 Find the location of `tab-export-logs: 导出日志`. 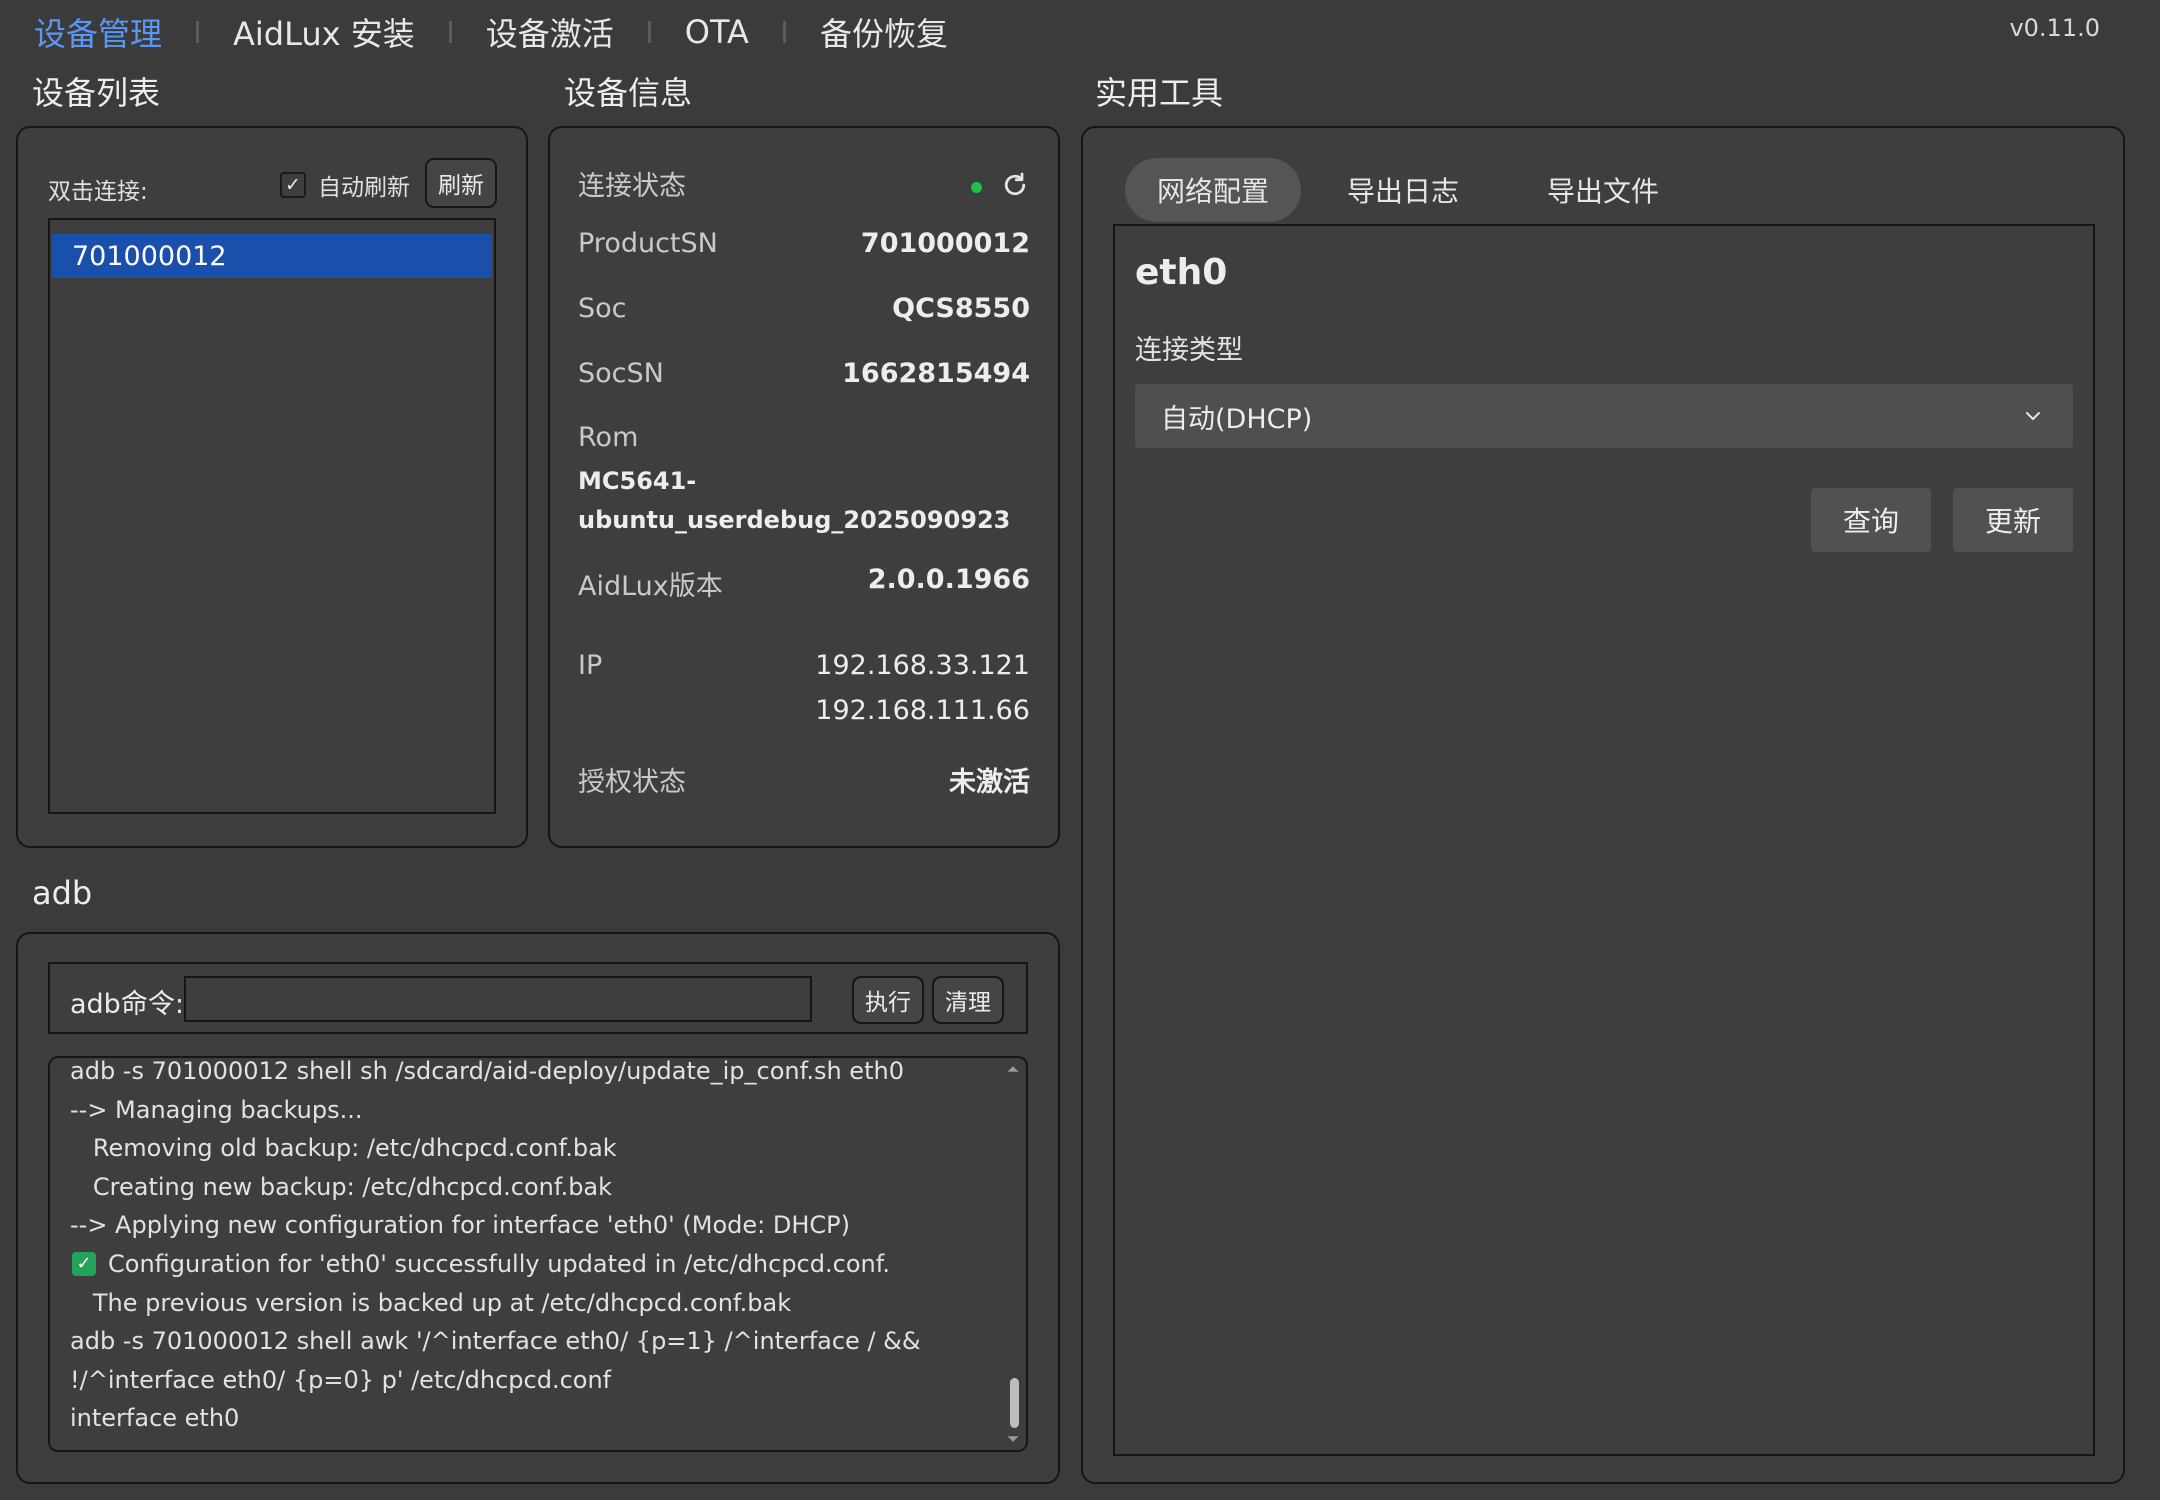

tab-export-logs: 导出日志 is located at coordinates (1403, 190).